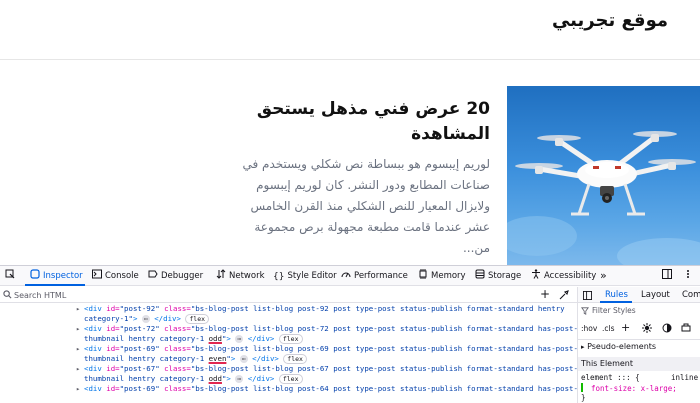 The height and width of the screenshot is (403, 700). What do you see at coordinates (254, 295) in the screenshot?
I see `search-html-input` at bounding box center [254, 295].